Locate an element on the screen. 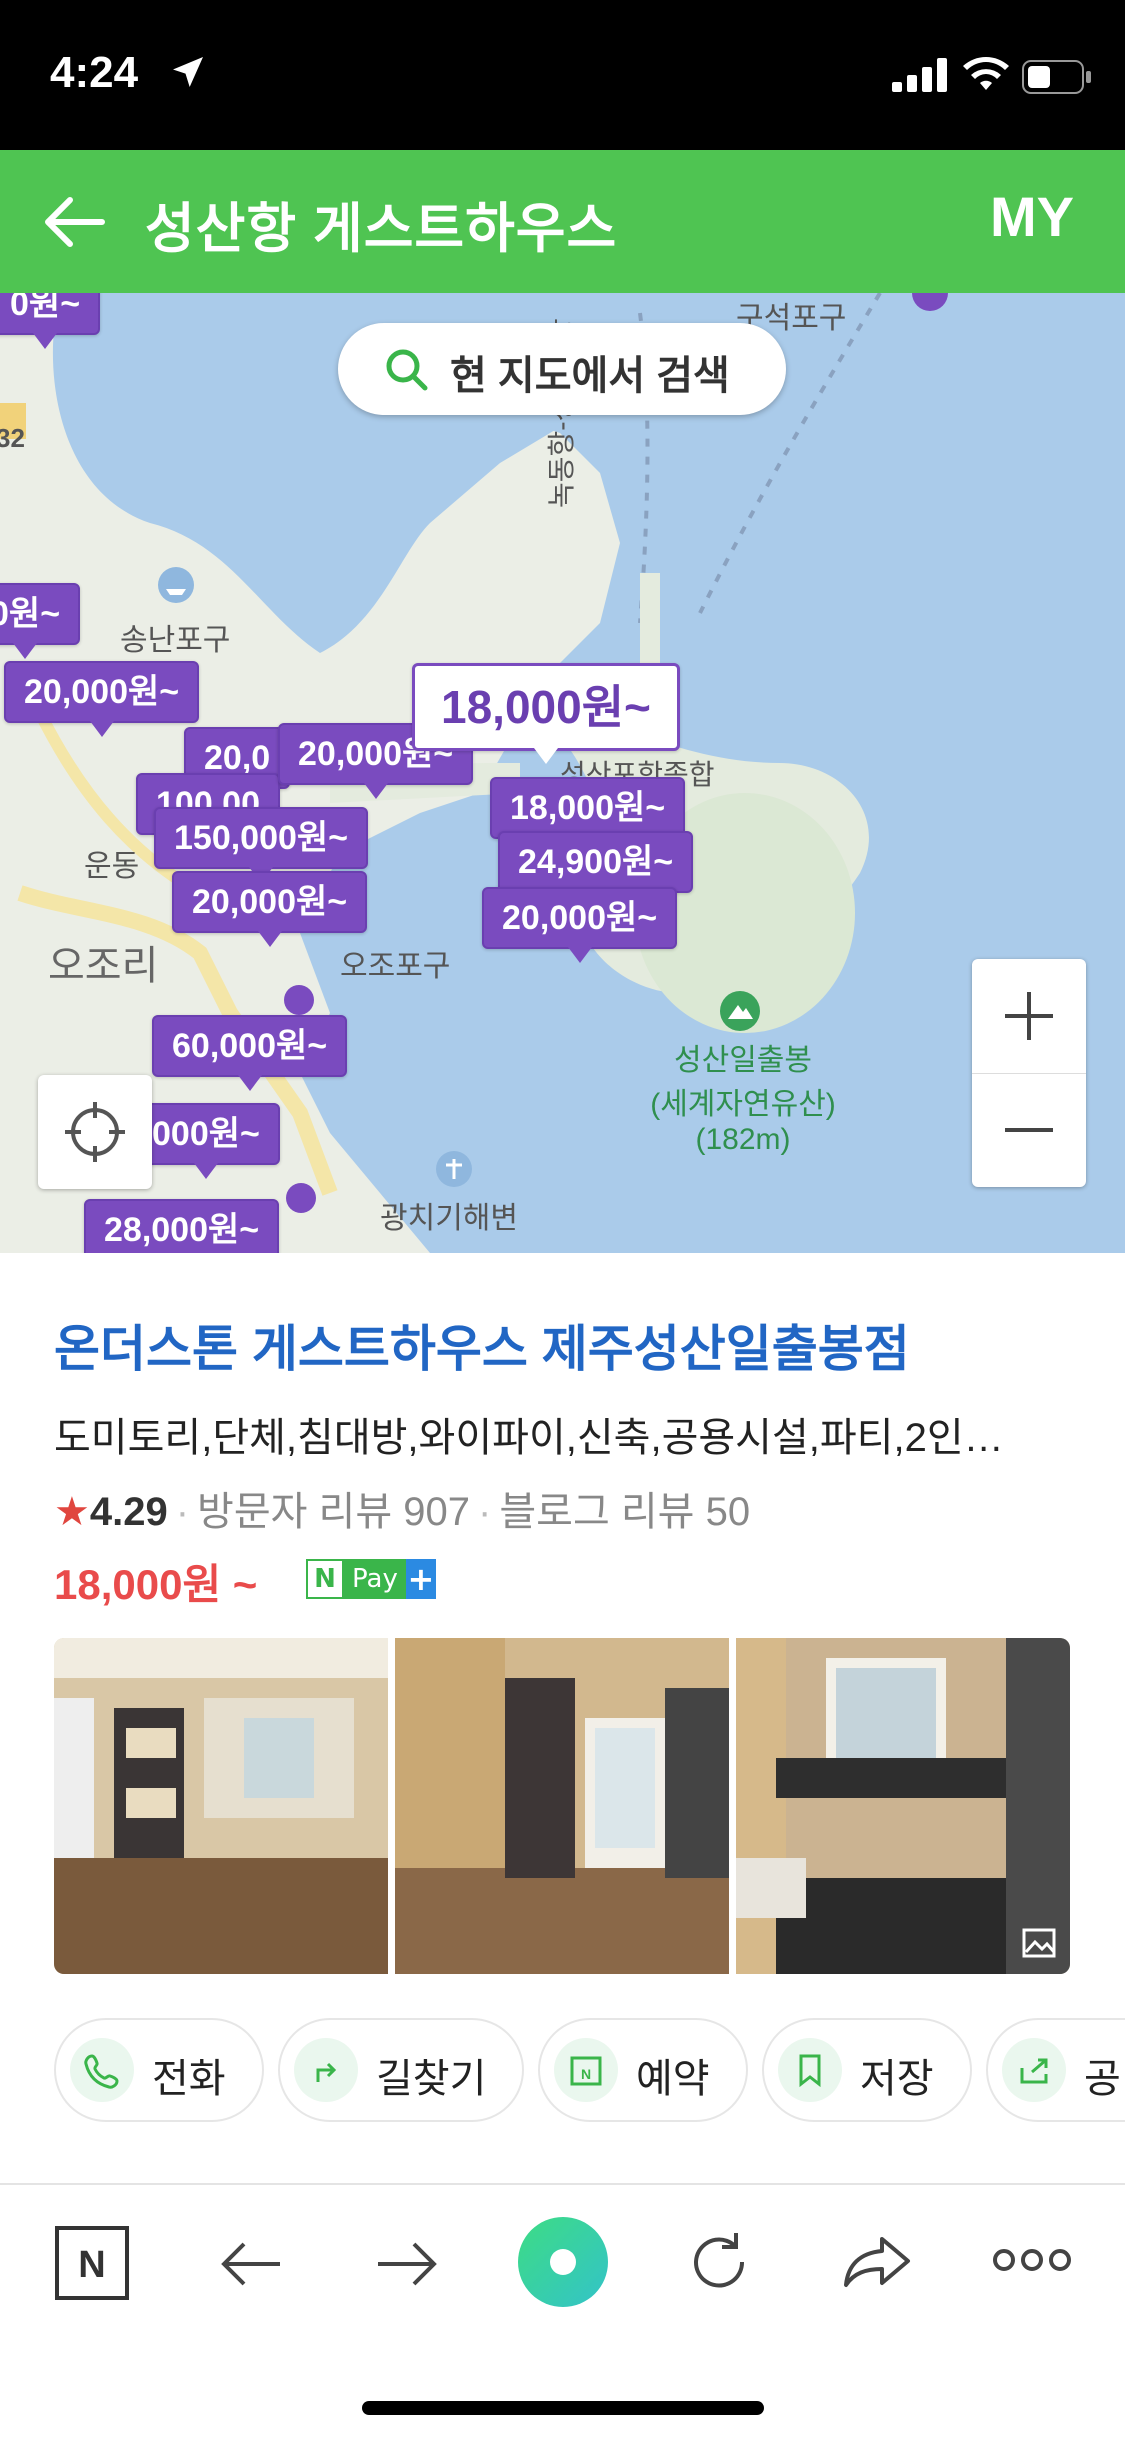  phone-icon is located at coordinates (101, 2071).